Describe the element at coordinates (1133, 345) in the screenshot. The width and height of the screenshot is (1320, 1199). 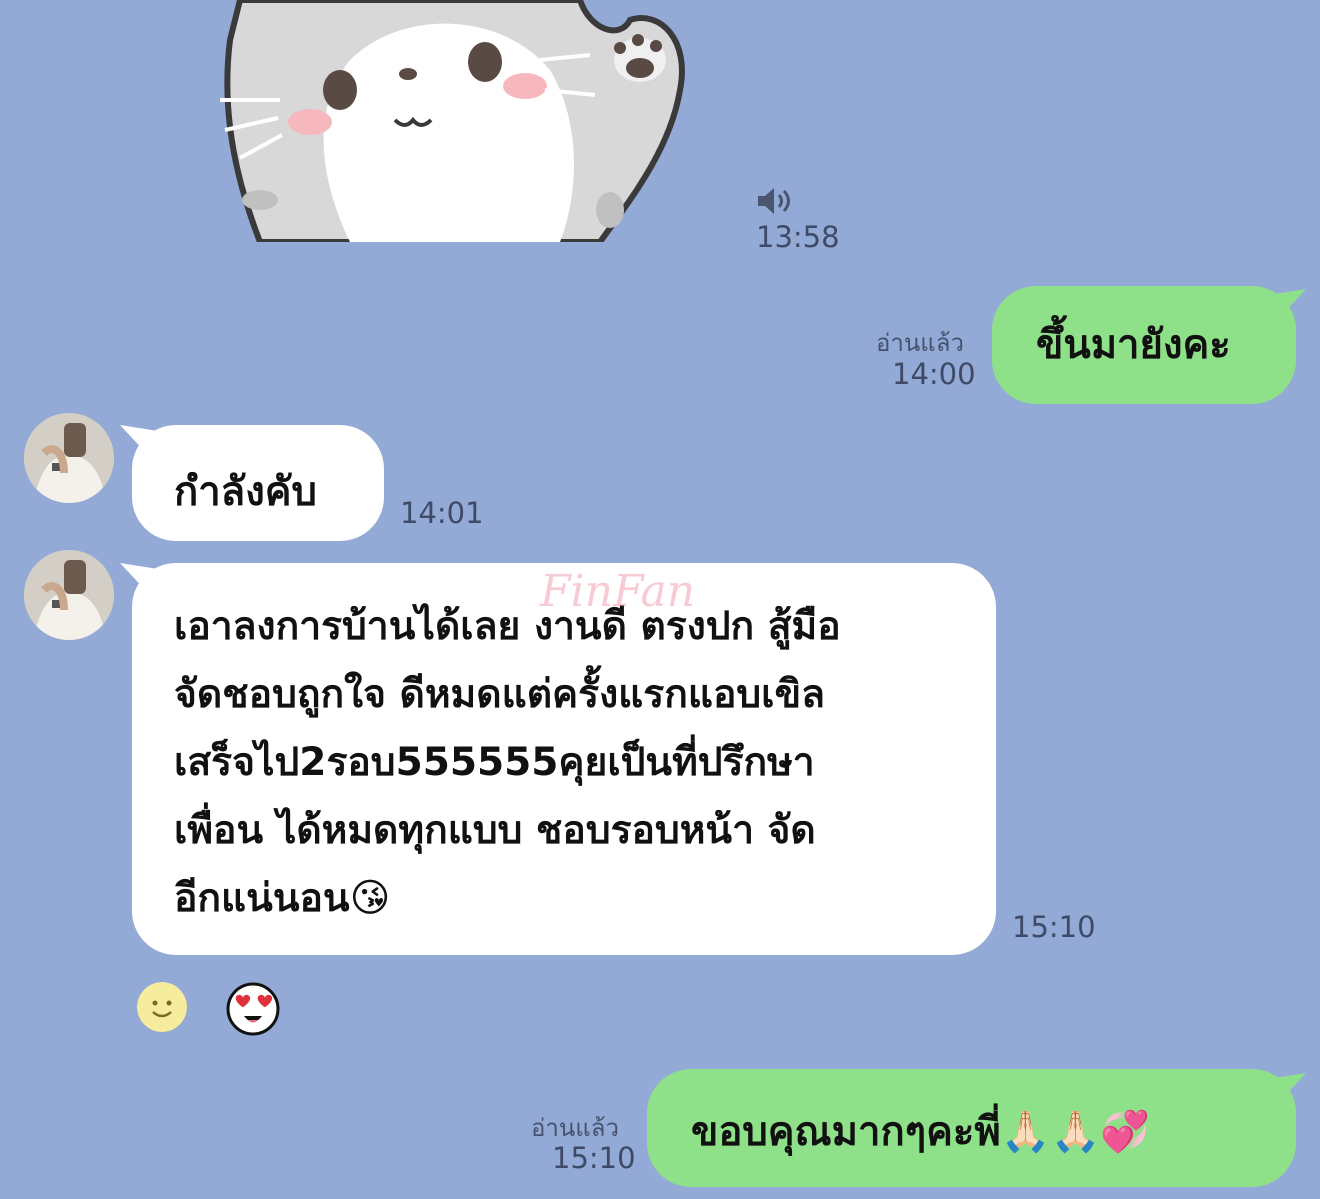
I see `message-text: ขึ้นมายังคะ` at that location.